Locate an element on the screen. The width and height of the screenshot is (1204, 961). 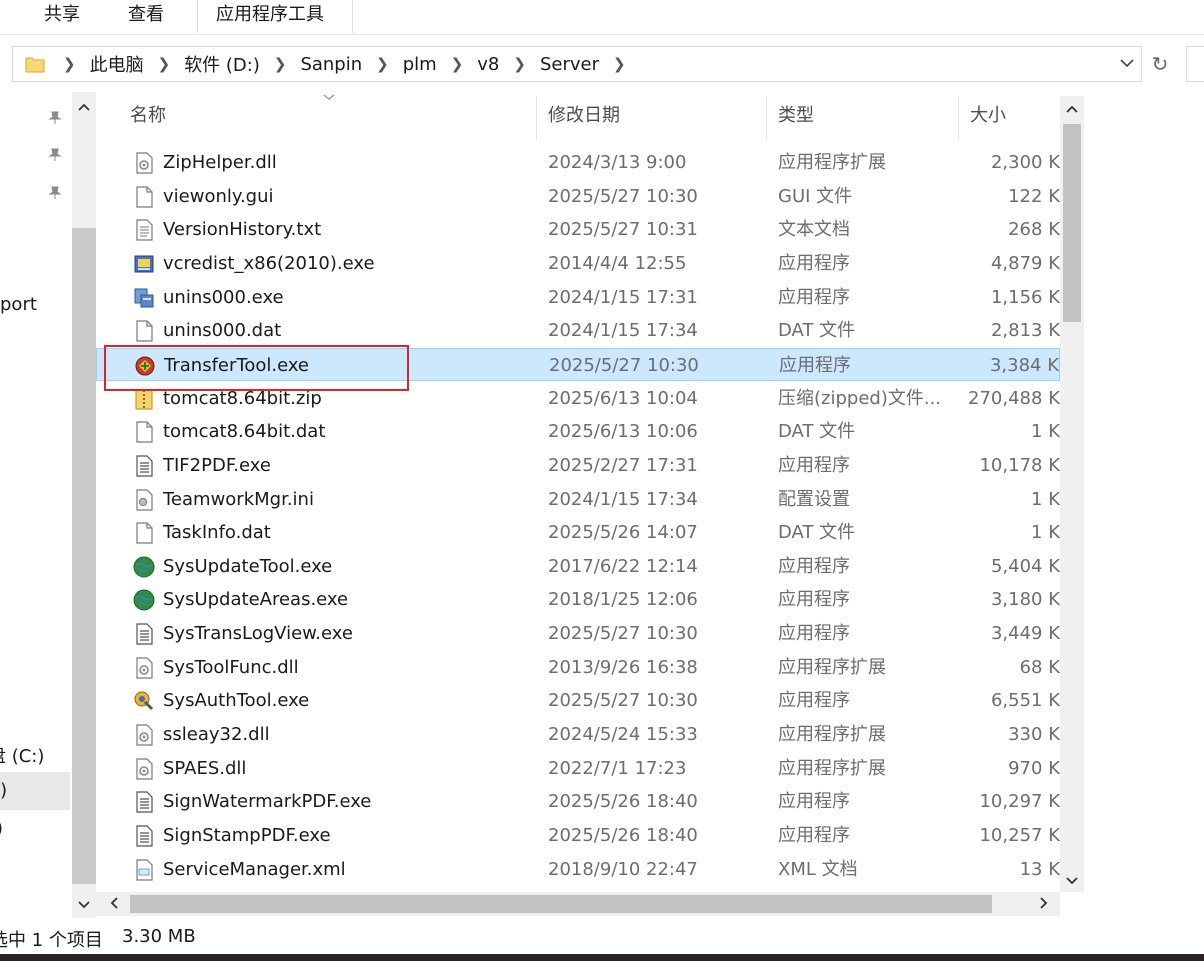
globe-icon is located at coordinates (144, 567).